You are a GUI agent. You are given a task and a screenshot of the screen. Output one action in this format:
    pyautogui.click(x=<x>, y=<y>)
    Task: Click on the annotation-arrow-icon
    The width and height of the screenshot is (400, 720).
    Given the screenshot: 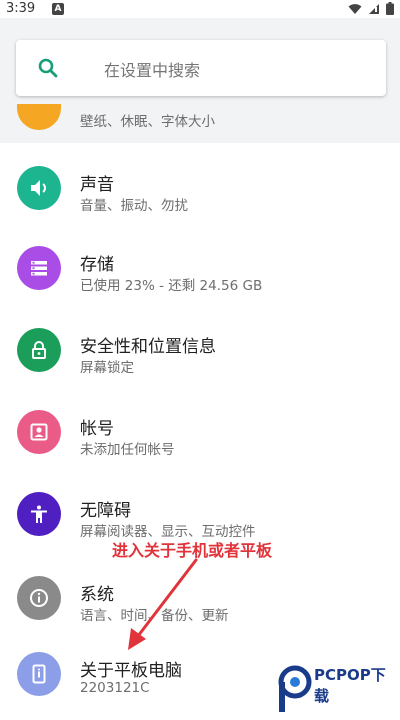 What is the action you would take?
    pyautogui.click(x=163, y=604)
    